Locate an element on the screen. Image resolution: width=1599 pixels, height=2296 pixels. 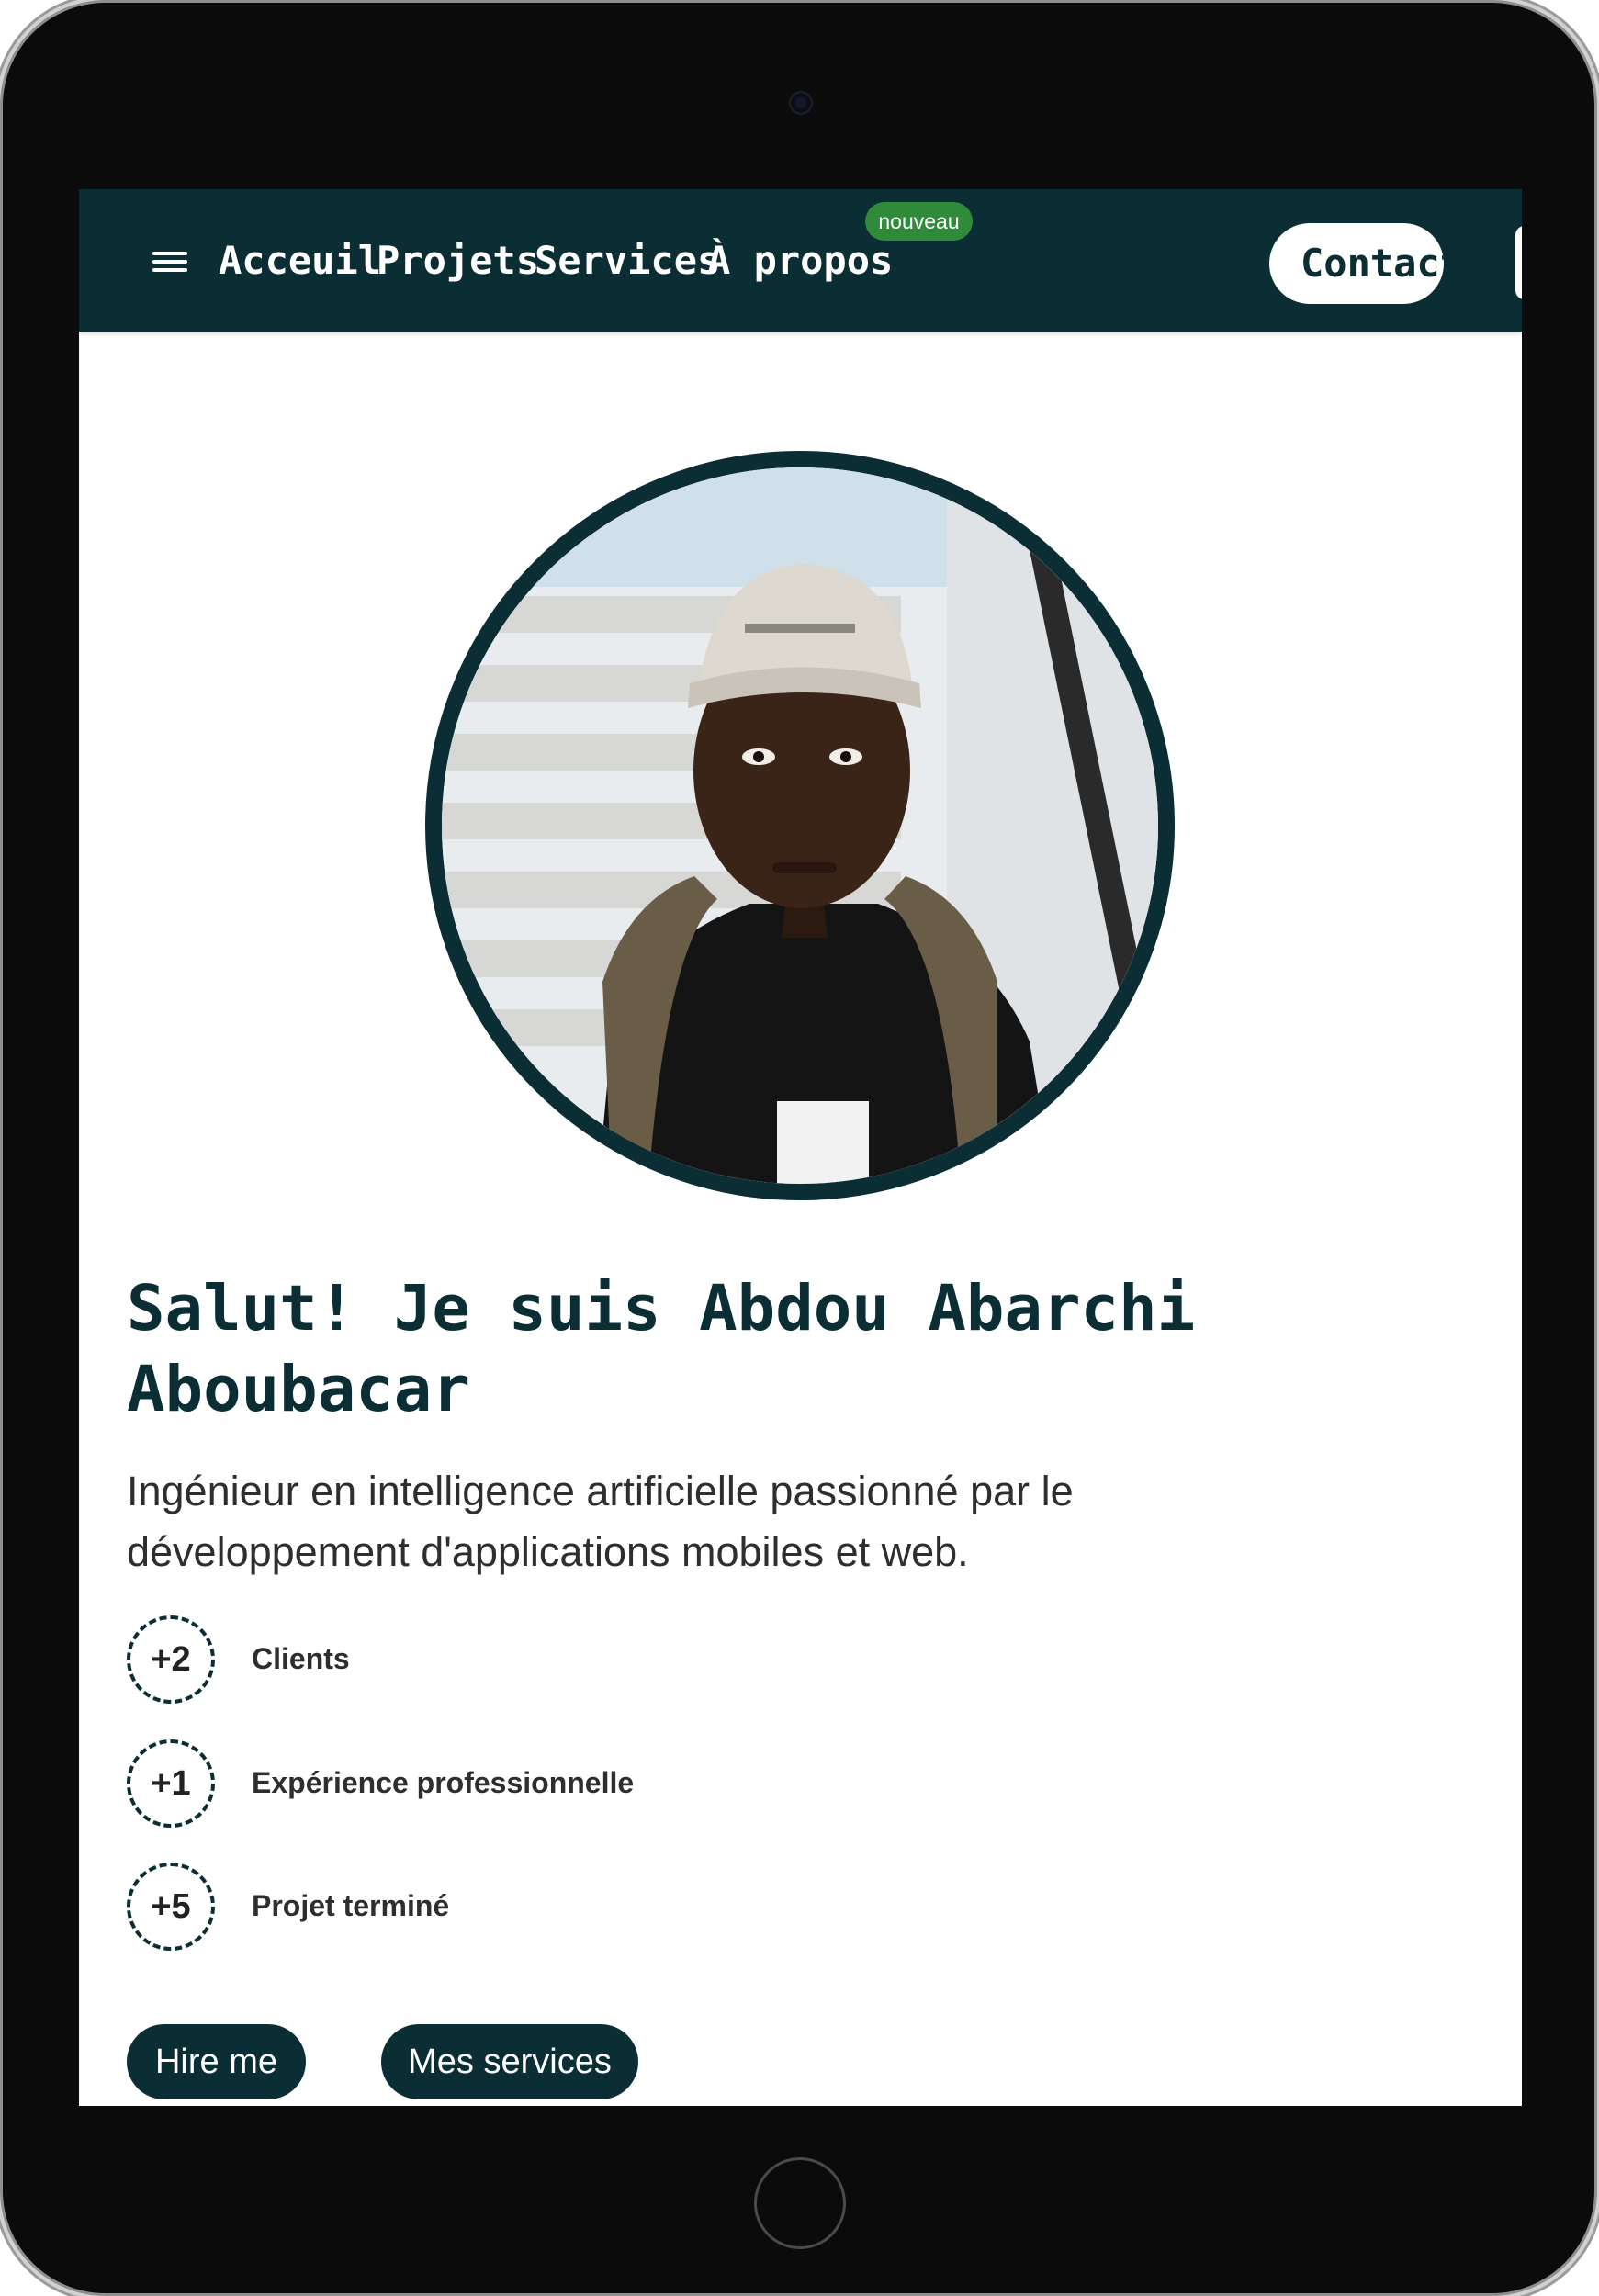
hamburger-menu-icon is located at coordinates (169, 262).